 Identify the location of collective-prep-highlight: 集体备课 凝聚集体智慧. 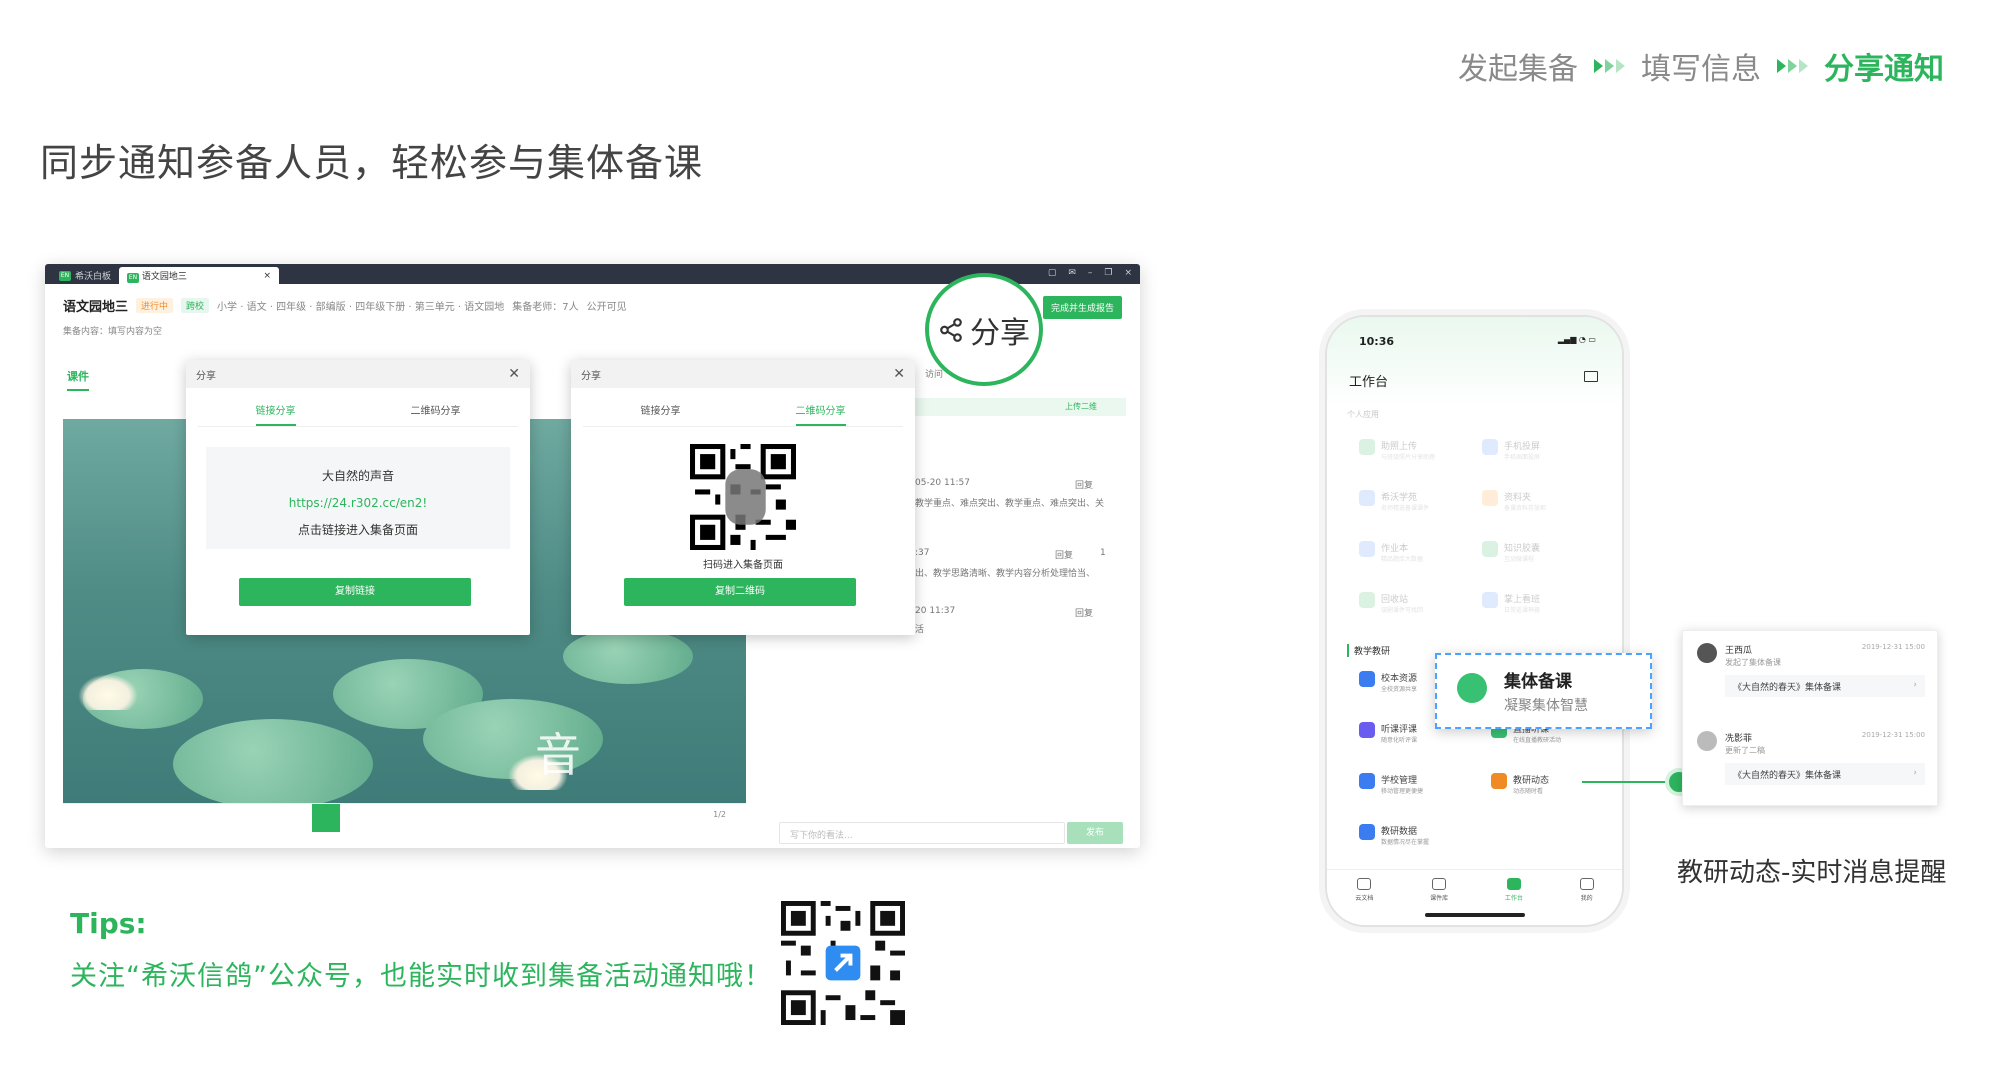
(1543, 691).